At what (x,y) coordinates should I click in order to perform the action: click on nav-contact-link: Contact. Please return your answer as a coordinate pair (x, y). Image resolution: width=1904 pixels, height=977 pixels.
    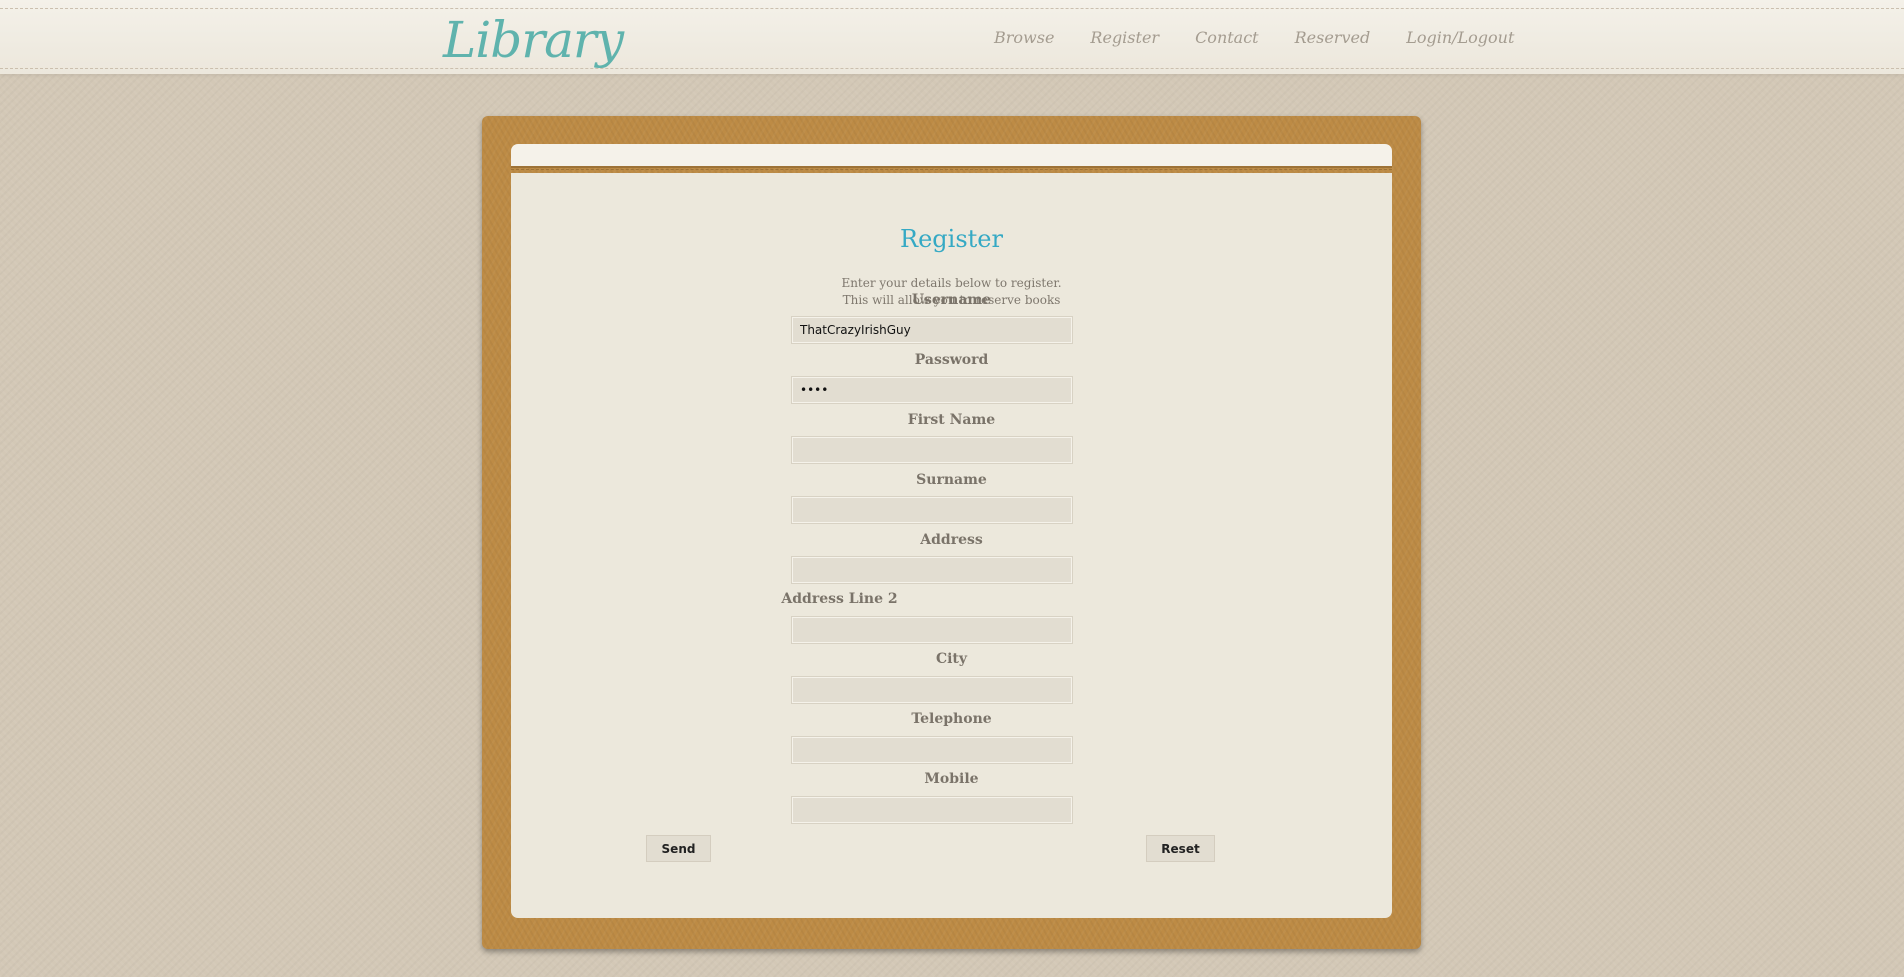
    Looking at the image, I should click on (1227, 37).